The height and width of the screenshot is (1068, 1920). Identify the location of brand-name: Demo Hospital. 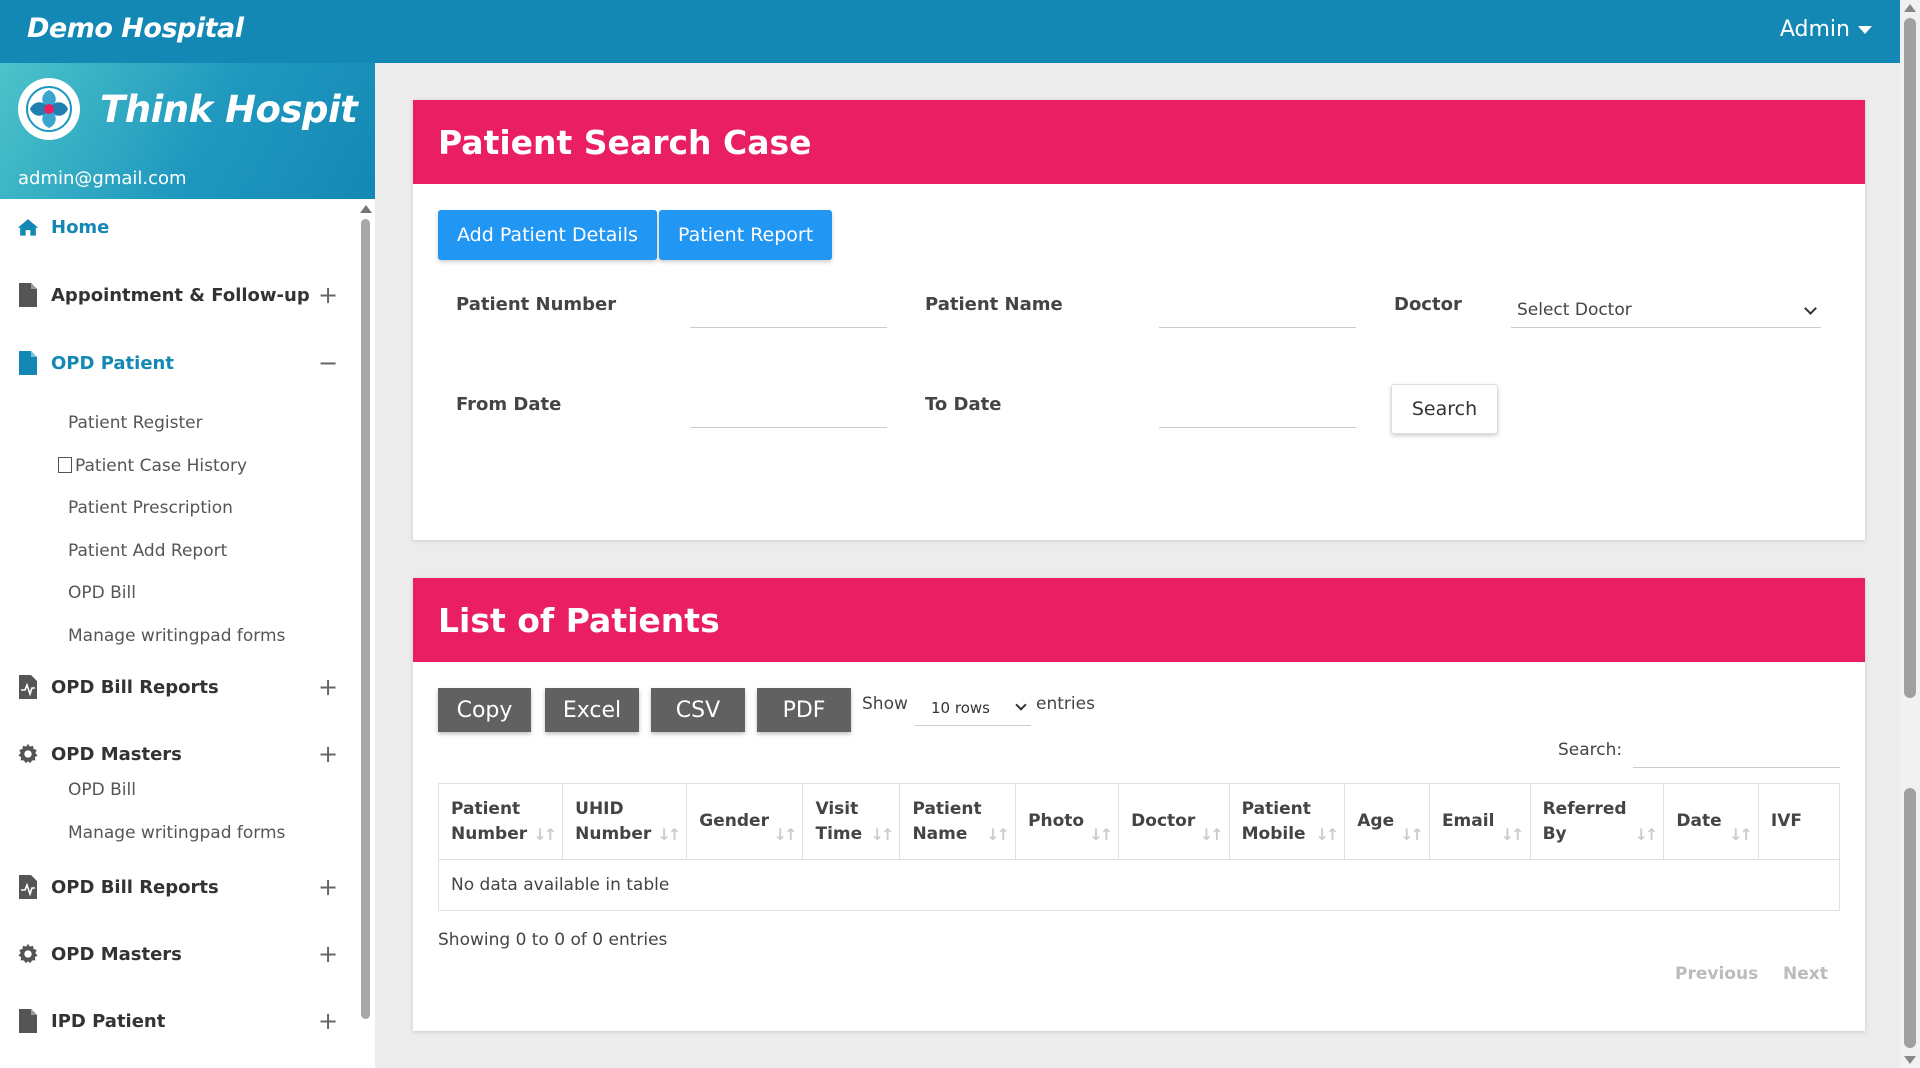
(135, 28).